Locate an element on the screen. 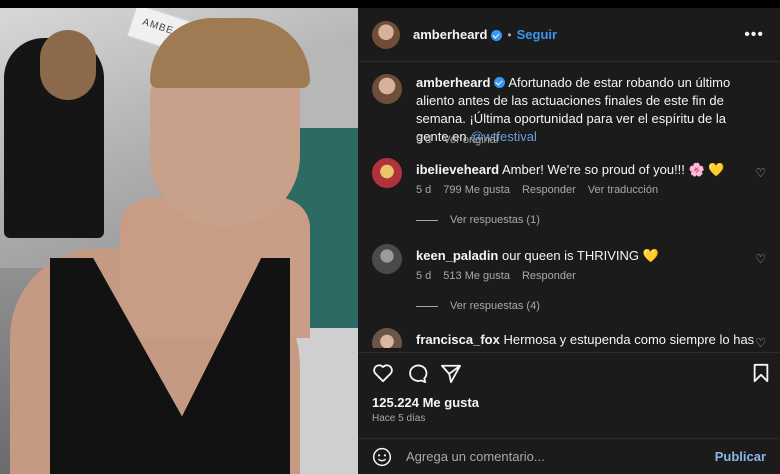  more-options-icon: ••• is located at coordinates (754, 35).